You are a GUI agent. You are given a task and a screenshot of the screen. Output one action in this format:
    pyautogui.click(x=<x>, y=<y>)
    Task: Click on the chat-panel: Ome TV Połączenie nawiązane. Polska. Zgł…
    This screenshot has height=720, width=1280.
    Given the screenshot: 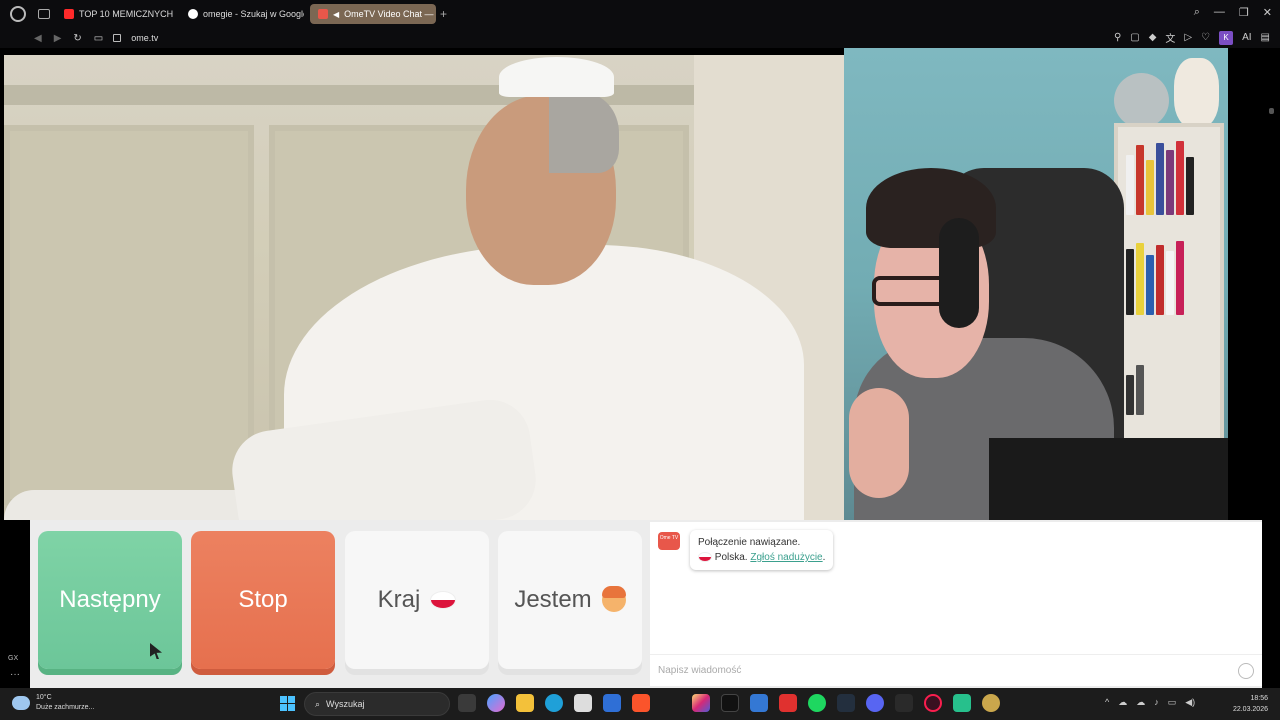 What is the action you would take?
    pyautogui.click(x=956, y=604)
    